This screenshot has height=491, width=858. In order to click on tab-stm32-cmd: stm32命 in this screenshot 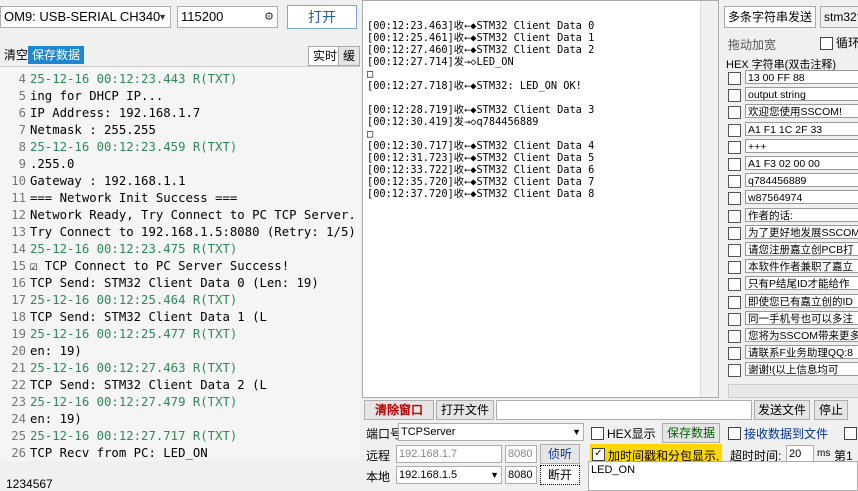, I will do `click(839, 17)`.